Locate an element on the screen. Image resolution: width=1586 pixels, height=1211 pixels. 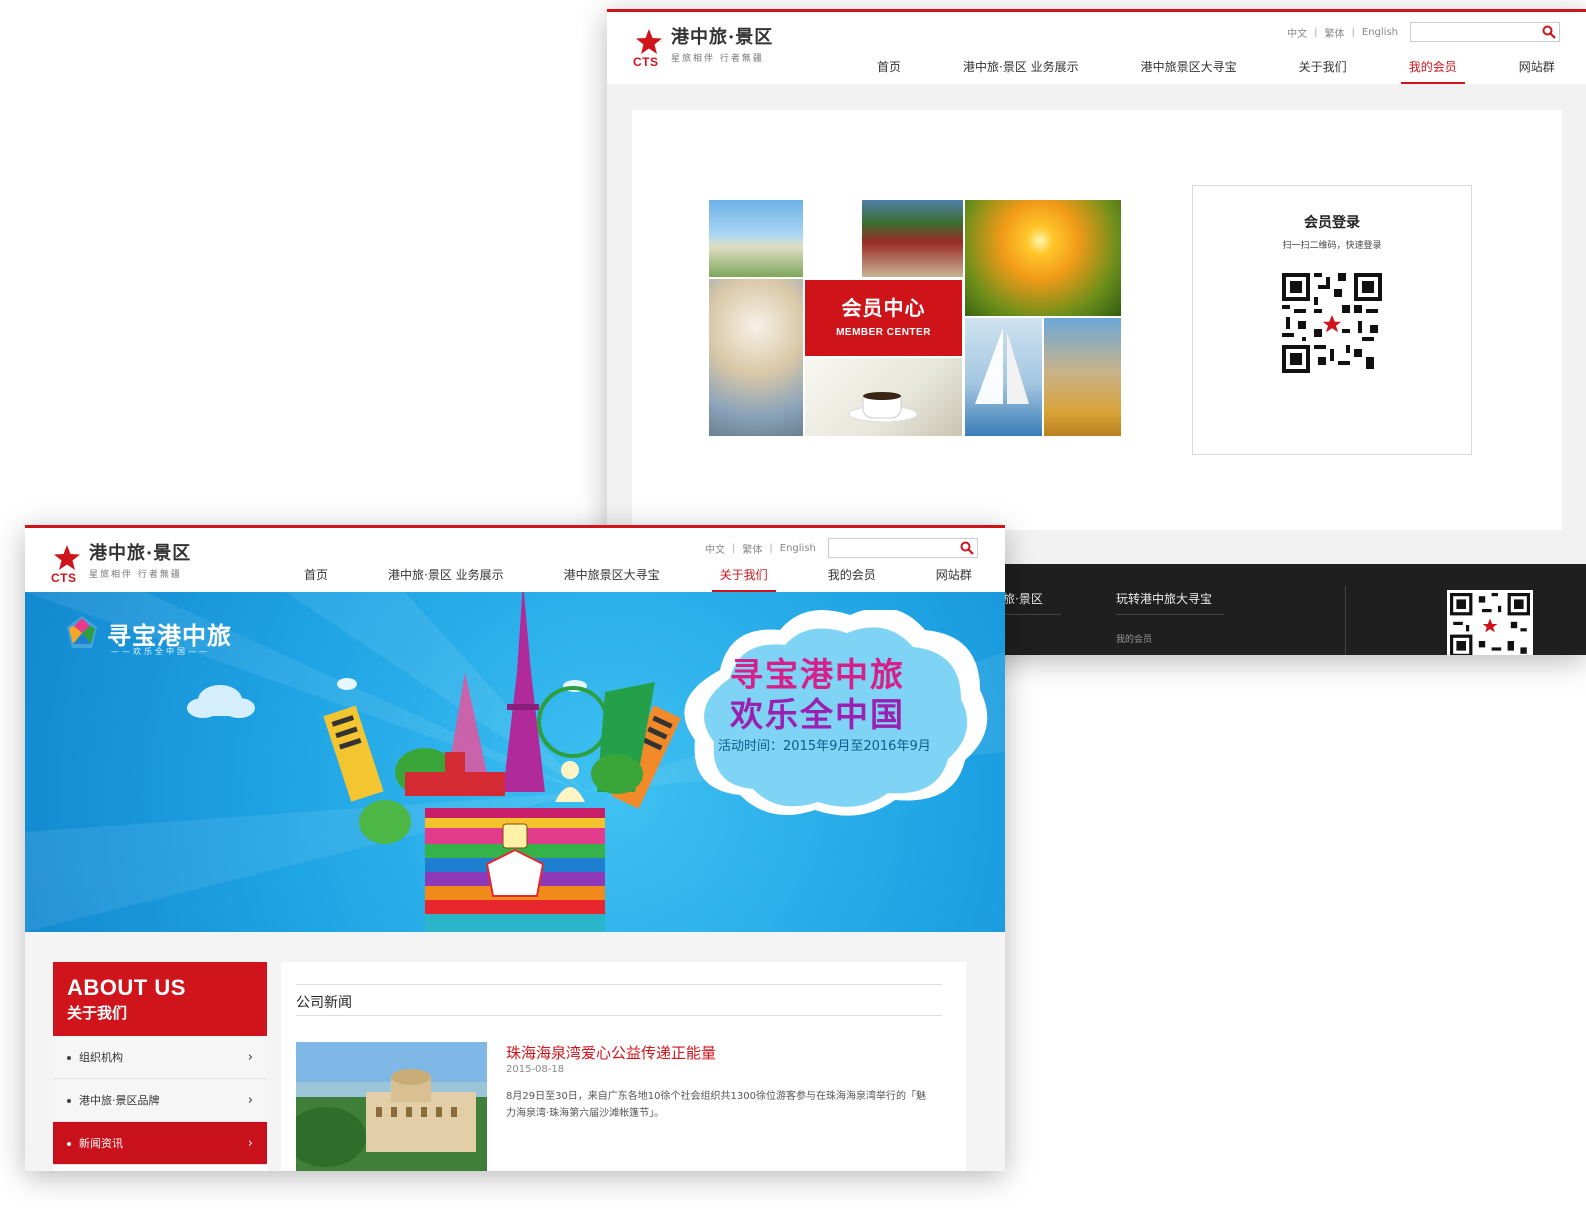
chess-photo is located at coordinates (1082, 377).